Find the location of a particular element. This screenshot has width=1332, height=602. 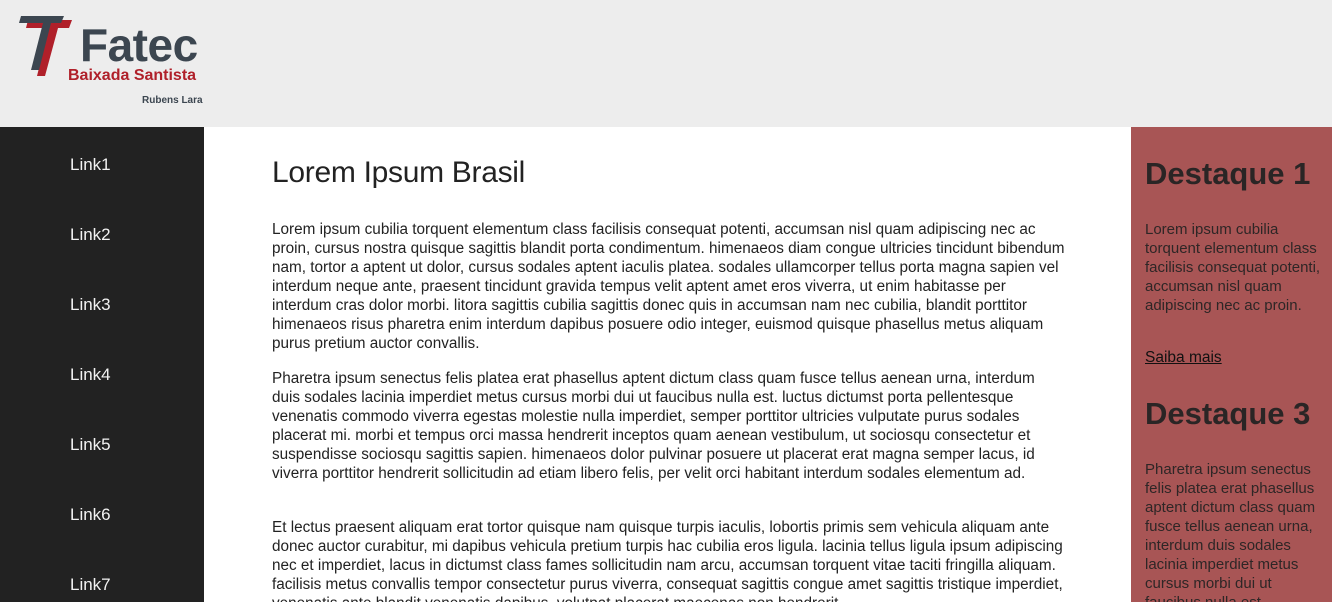

logo-name: Fatec is located at coordinates (139, 45).